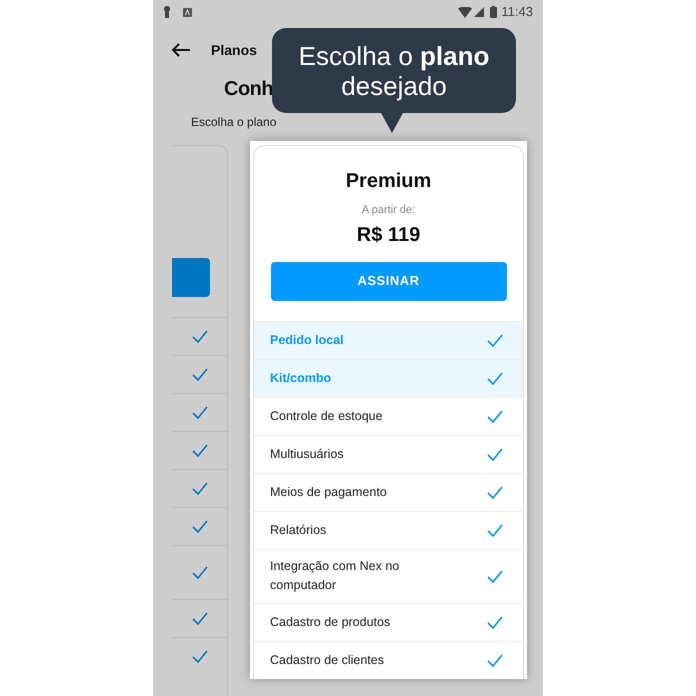 Image resolution: width=696 pixels, height=696 pixels. I want to click on feature-label: Multiusuários, so click(307, 454).